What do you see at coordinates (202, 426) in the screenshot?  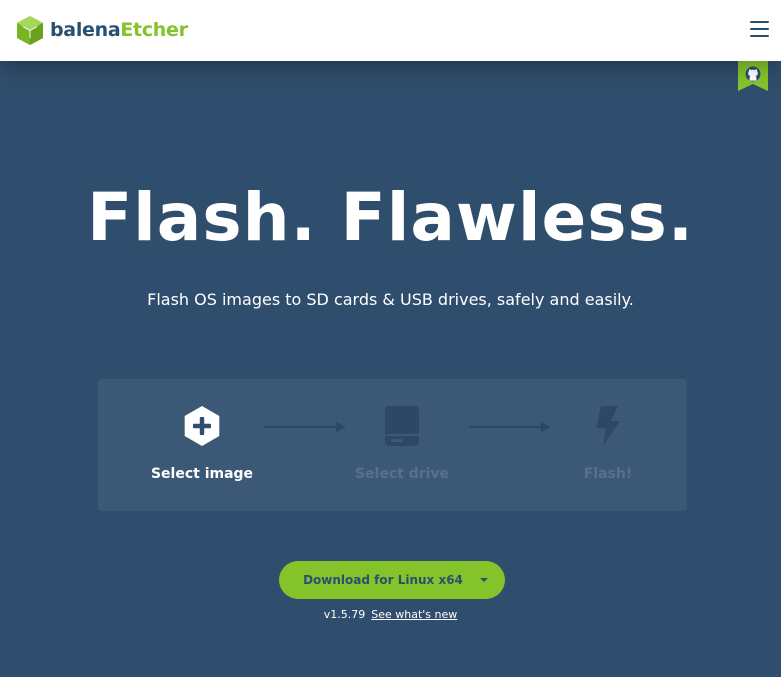 I see `plus-hexagon-icon` at bounding box center [202, 426].